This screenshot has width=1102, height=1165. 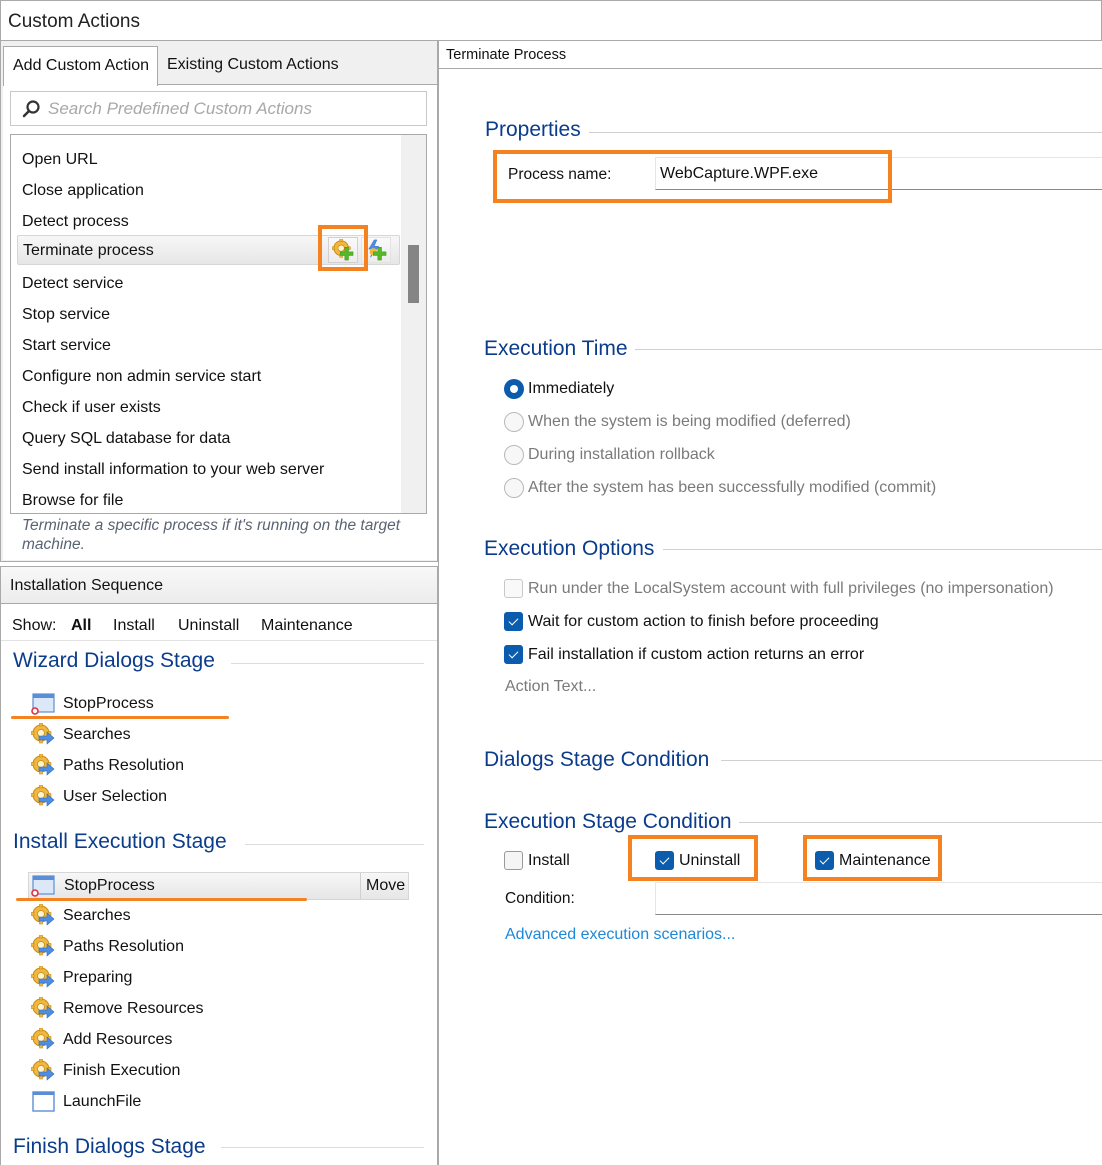 I want to click on filter-all: All, so click(x=81, y=626).